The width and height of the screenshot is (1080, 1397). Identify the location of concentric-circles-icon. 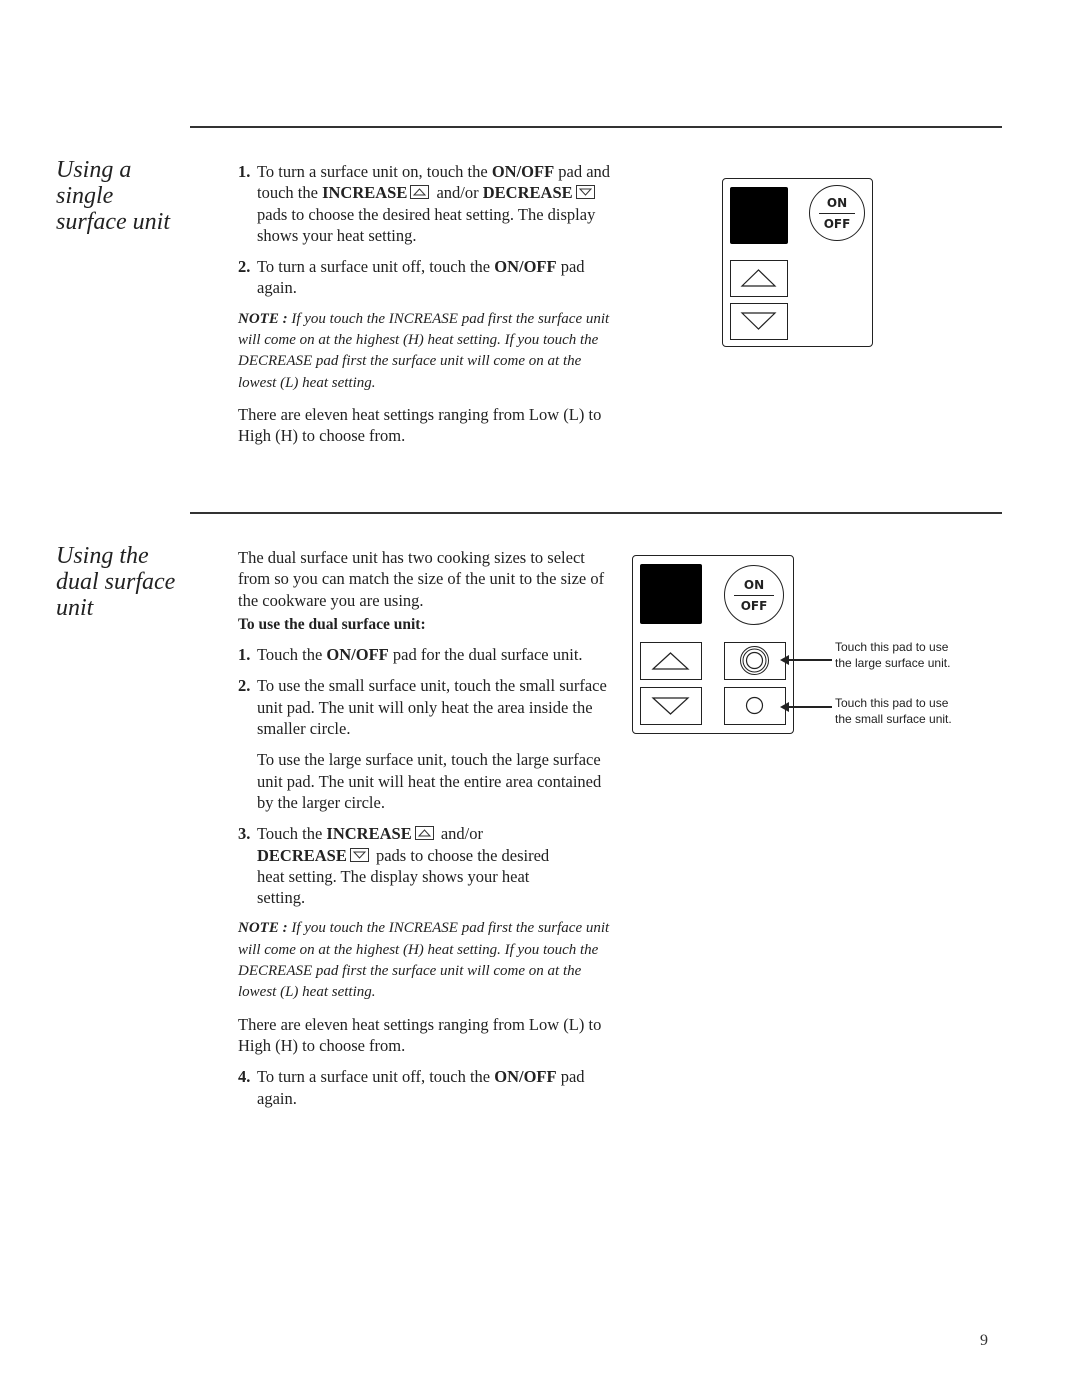
(754, 660).